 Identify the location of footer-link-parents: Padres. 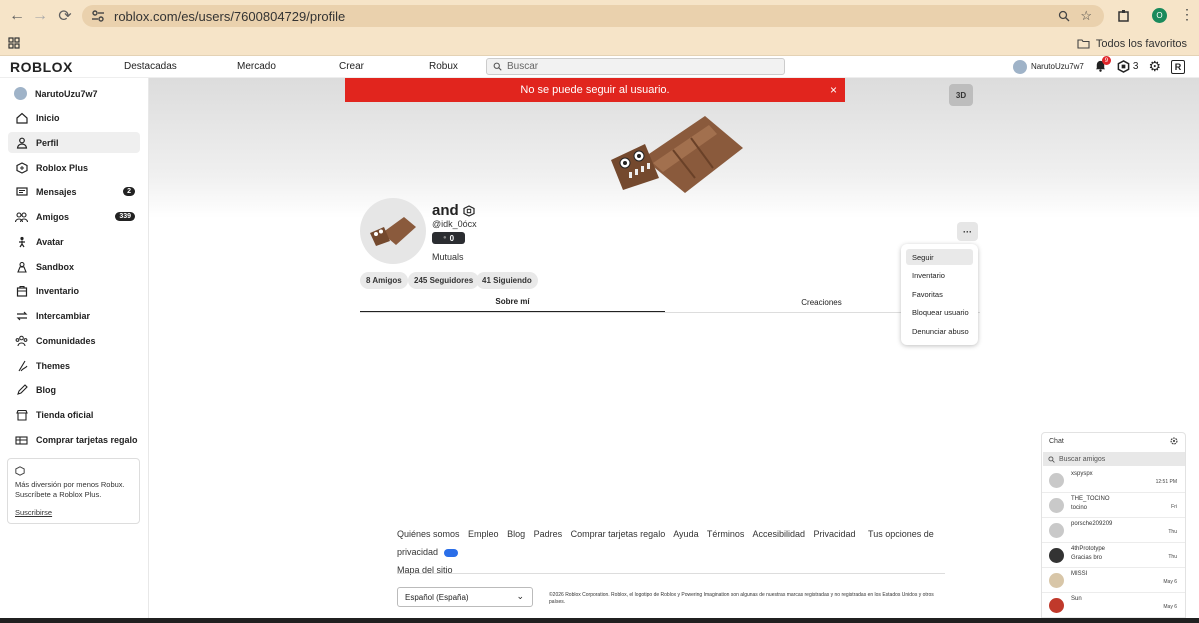
(548, 534).